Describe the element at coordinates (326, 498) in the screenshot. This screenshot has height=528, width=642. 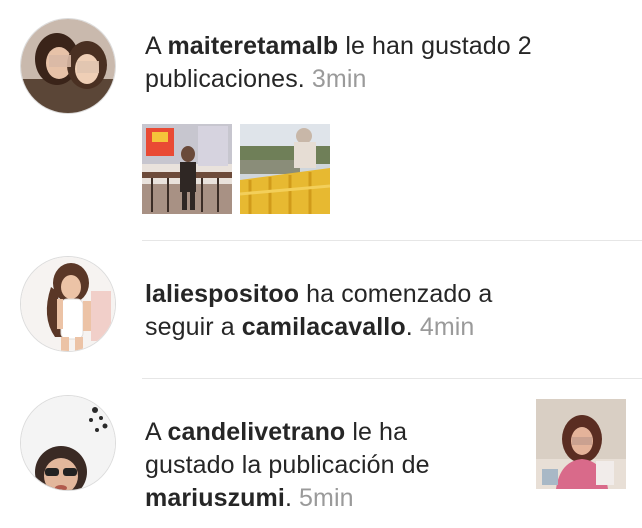
I see `timestamp: 5min` at that location.